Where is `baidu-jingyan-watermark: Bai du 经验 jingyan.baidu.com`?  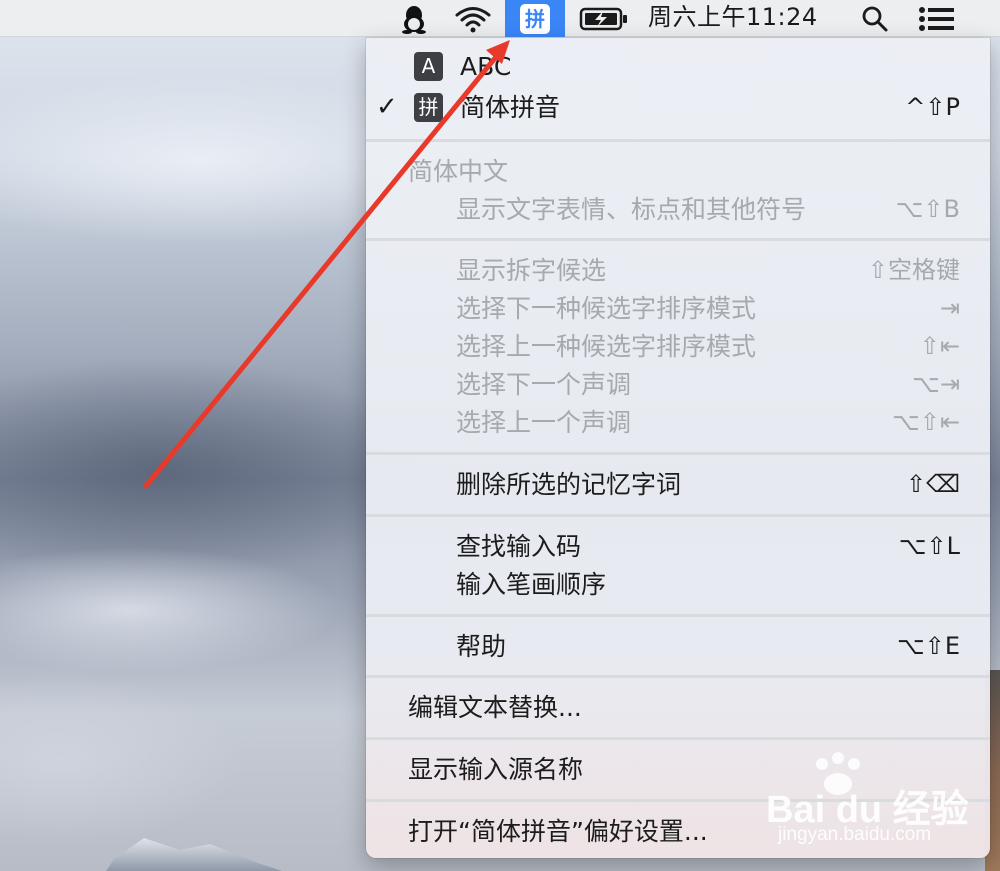
baidu-jingyan-watermark: Bai du 经验 jingyan.baidu.com is located at coordinates (858, 806).